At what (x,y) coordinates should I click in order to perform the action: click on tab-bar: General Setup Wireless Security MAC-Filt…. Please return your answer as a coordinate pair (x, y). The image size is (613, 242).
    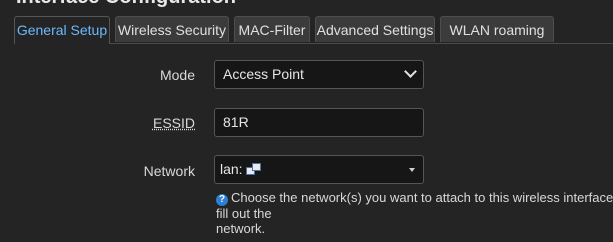
    Looking at the image, I should click on (313, 30).